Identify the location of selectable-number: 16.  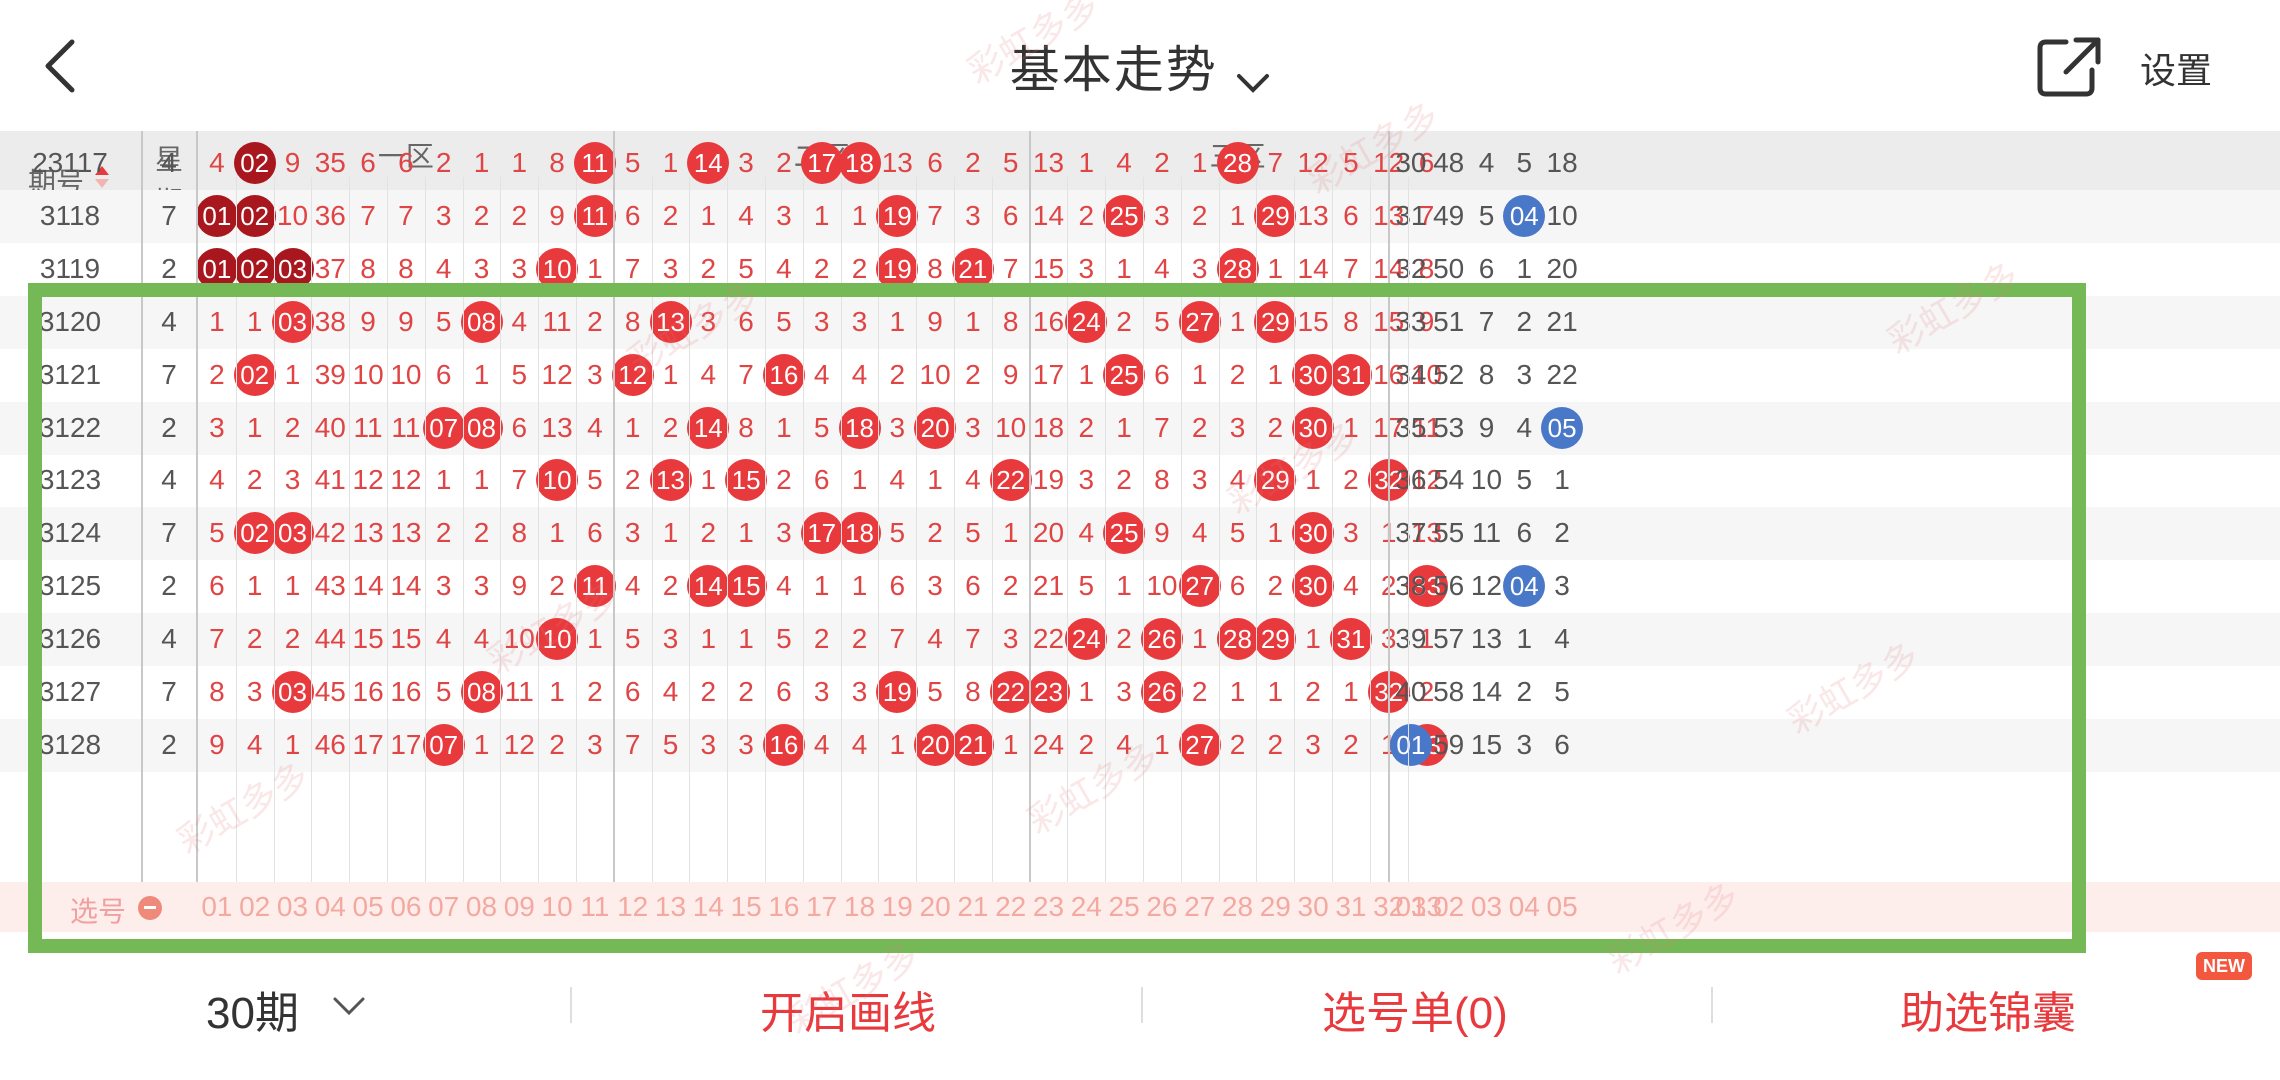
(784, 907).